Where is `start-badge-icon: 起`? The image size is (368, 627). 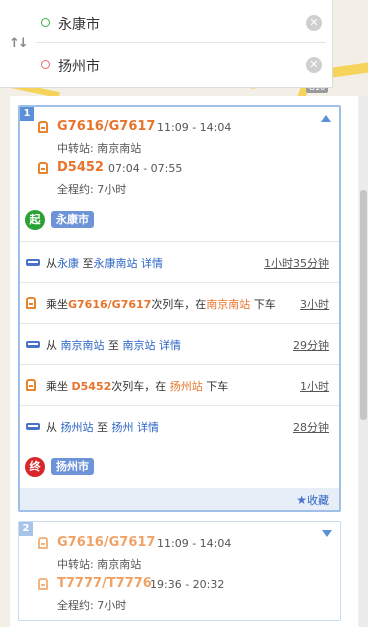
start-badge-icon: 起 is located at coordinates (35, 220).